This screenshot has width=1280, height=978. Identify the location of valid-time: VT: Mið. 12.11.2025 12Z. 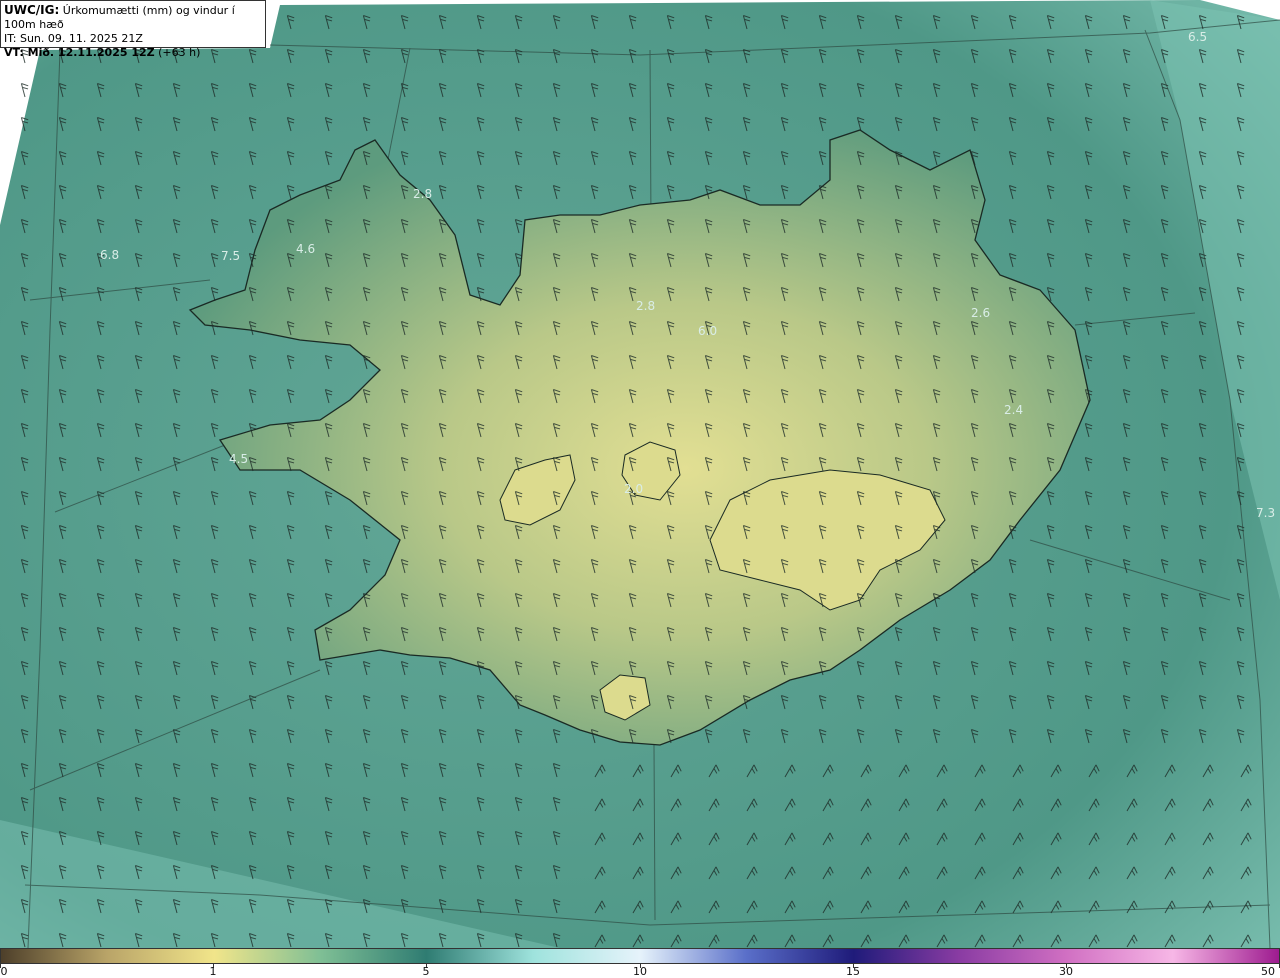
(79, 52).